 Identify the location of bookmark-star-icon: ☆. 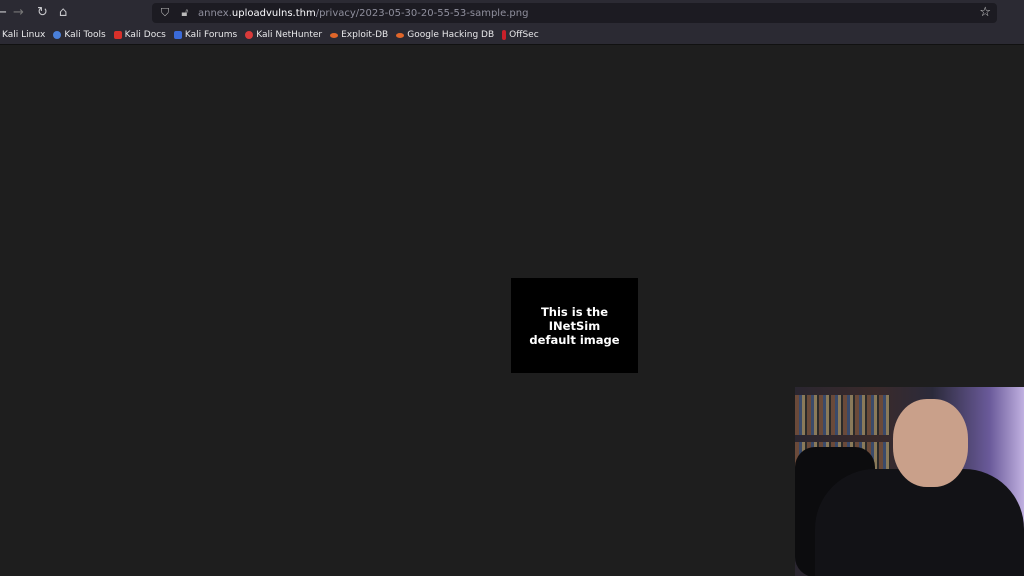
(985, 12).